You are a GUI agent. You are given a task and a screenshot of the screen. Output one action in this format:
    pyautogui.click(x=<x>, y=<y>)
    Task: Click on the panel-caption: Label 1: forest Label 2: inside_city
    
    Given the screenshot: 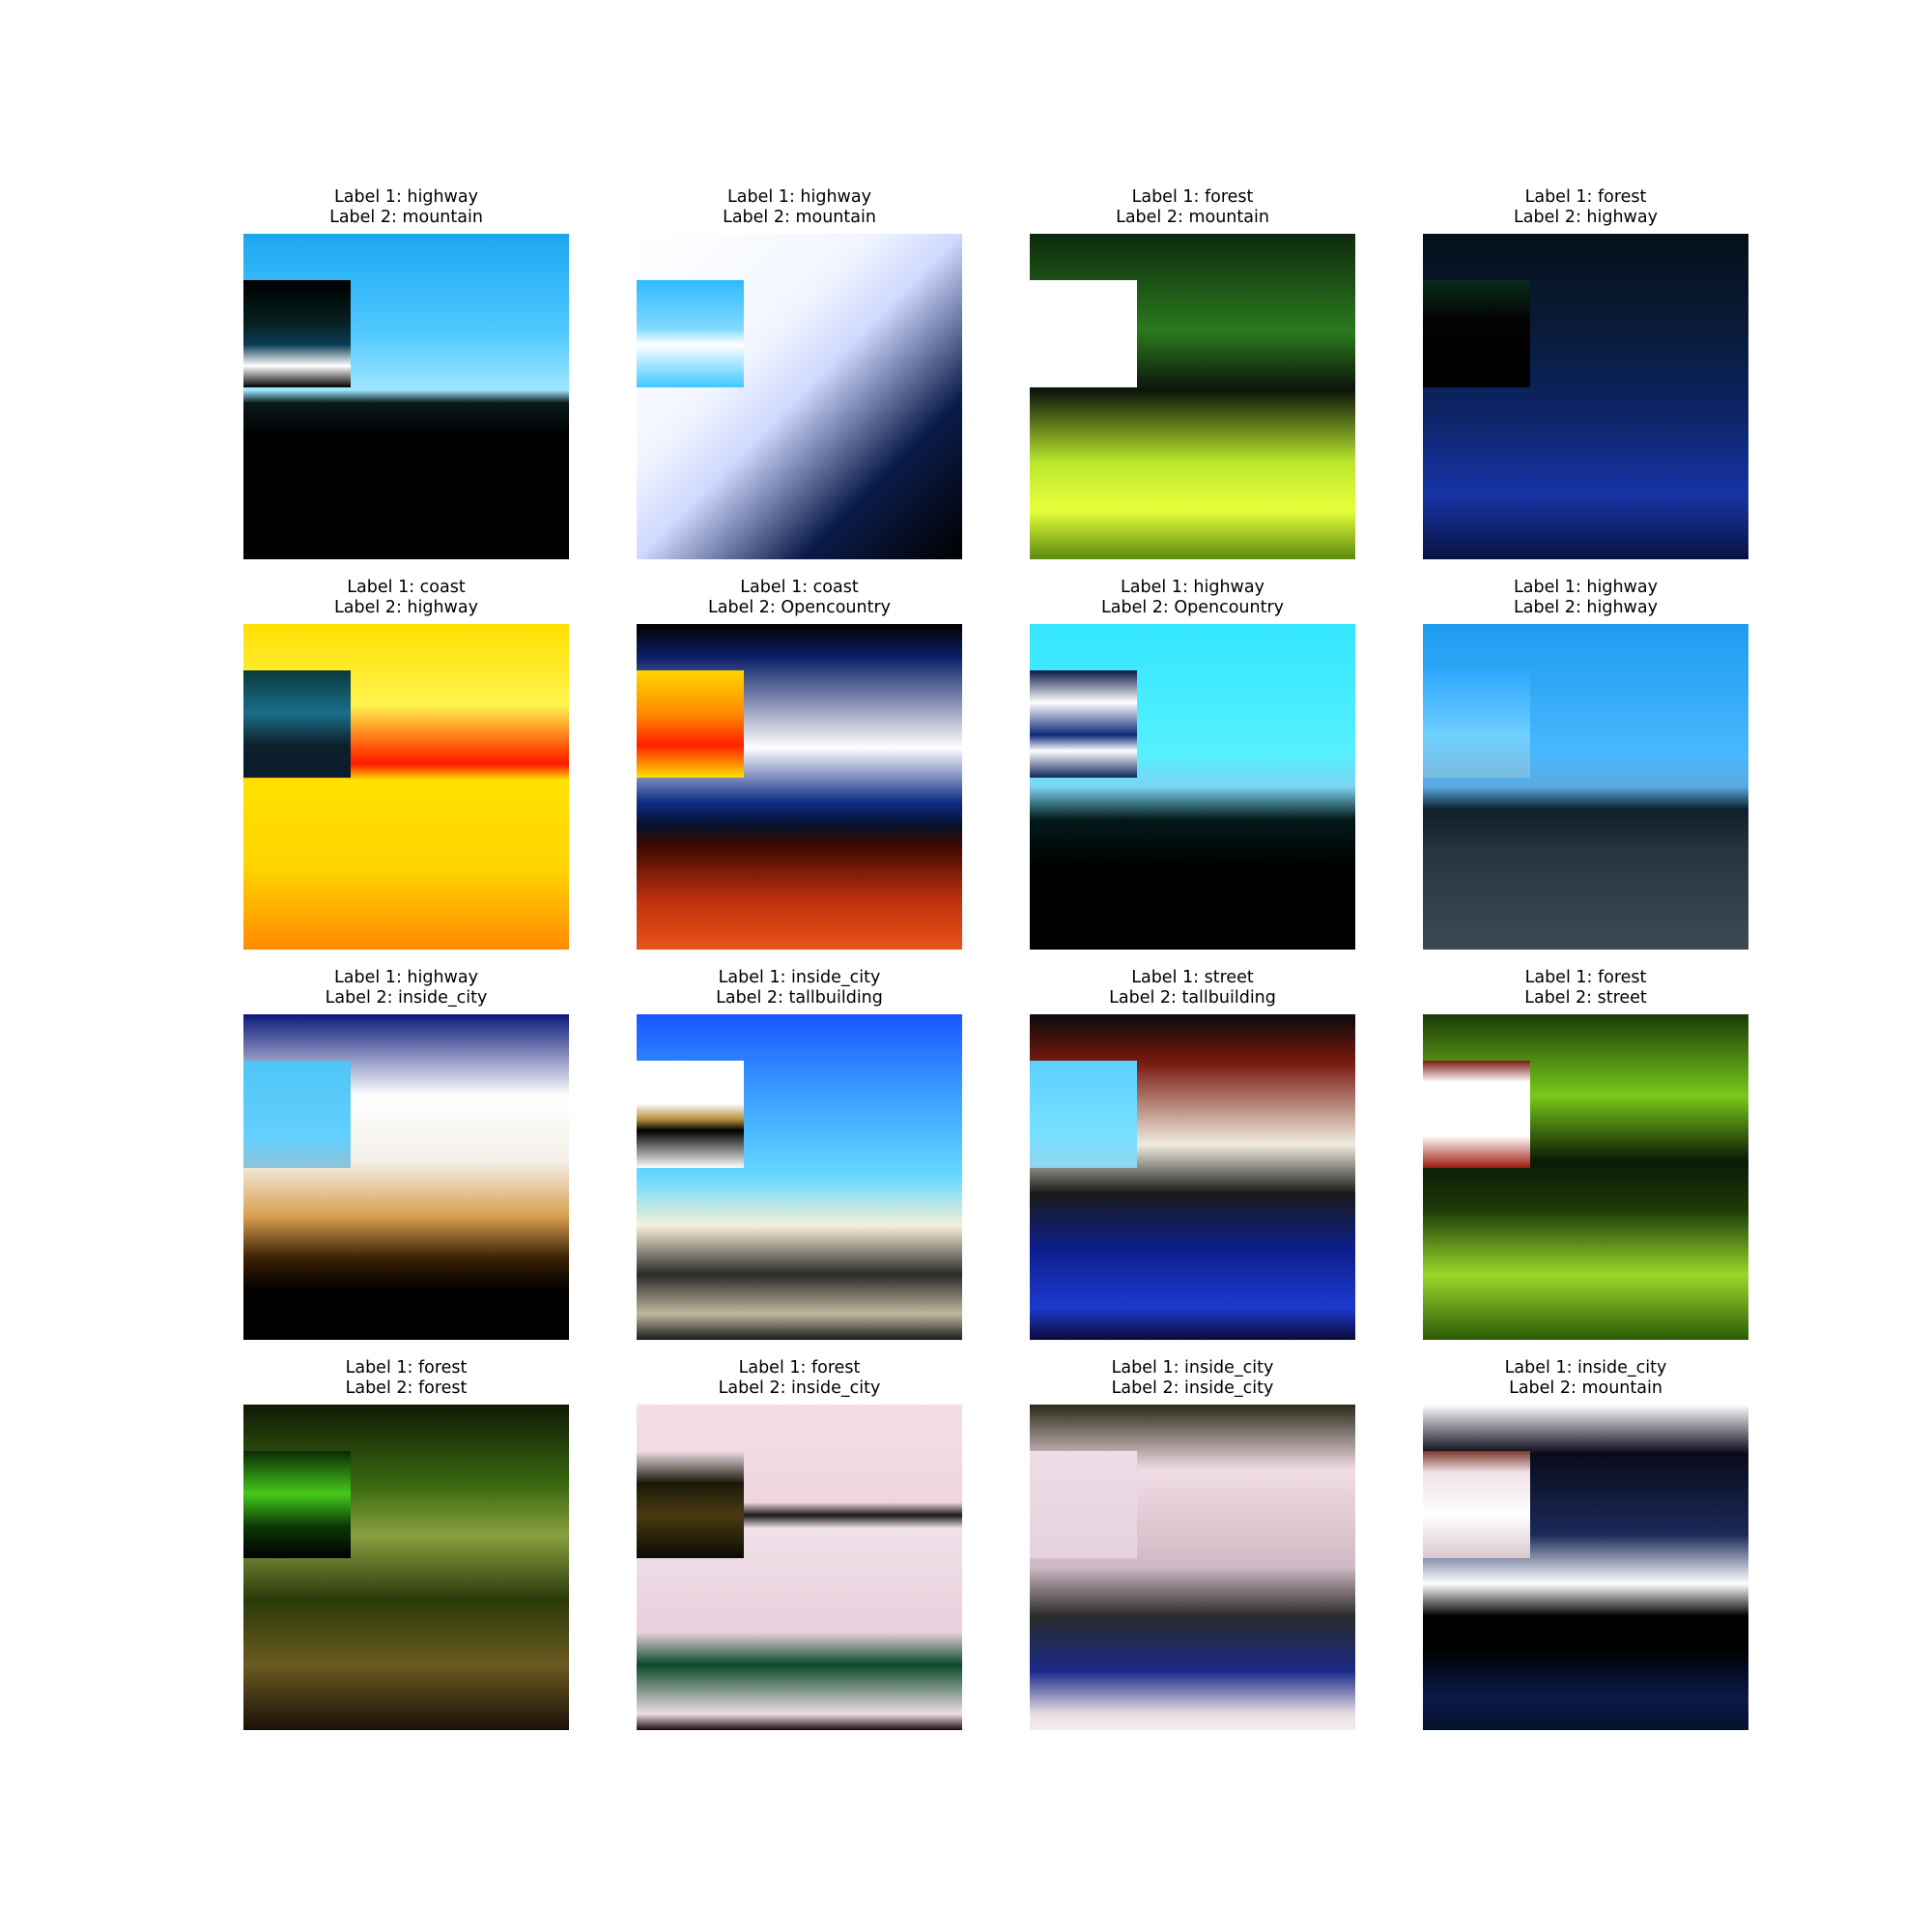 What is the action you would take?
    pyautogui.click(x=799, y=1378)
    